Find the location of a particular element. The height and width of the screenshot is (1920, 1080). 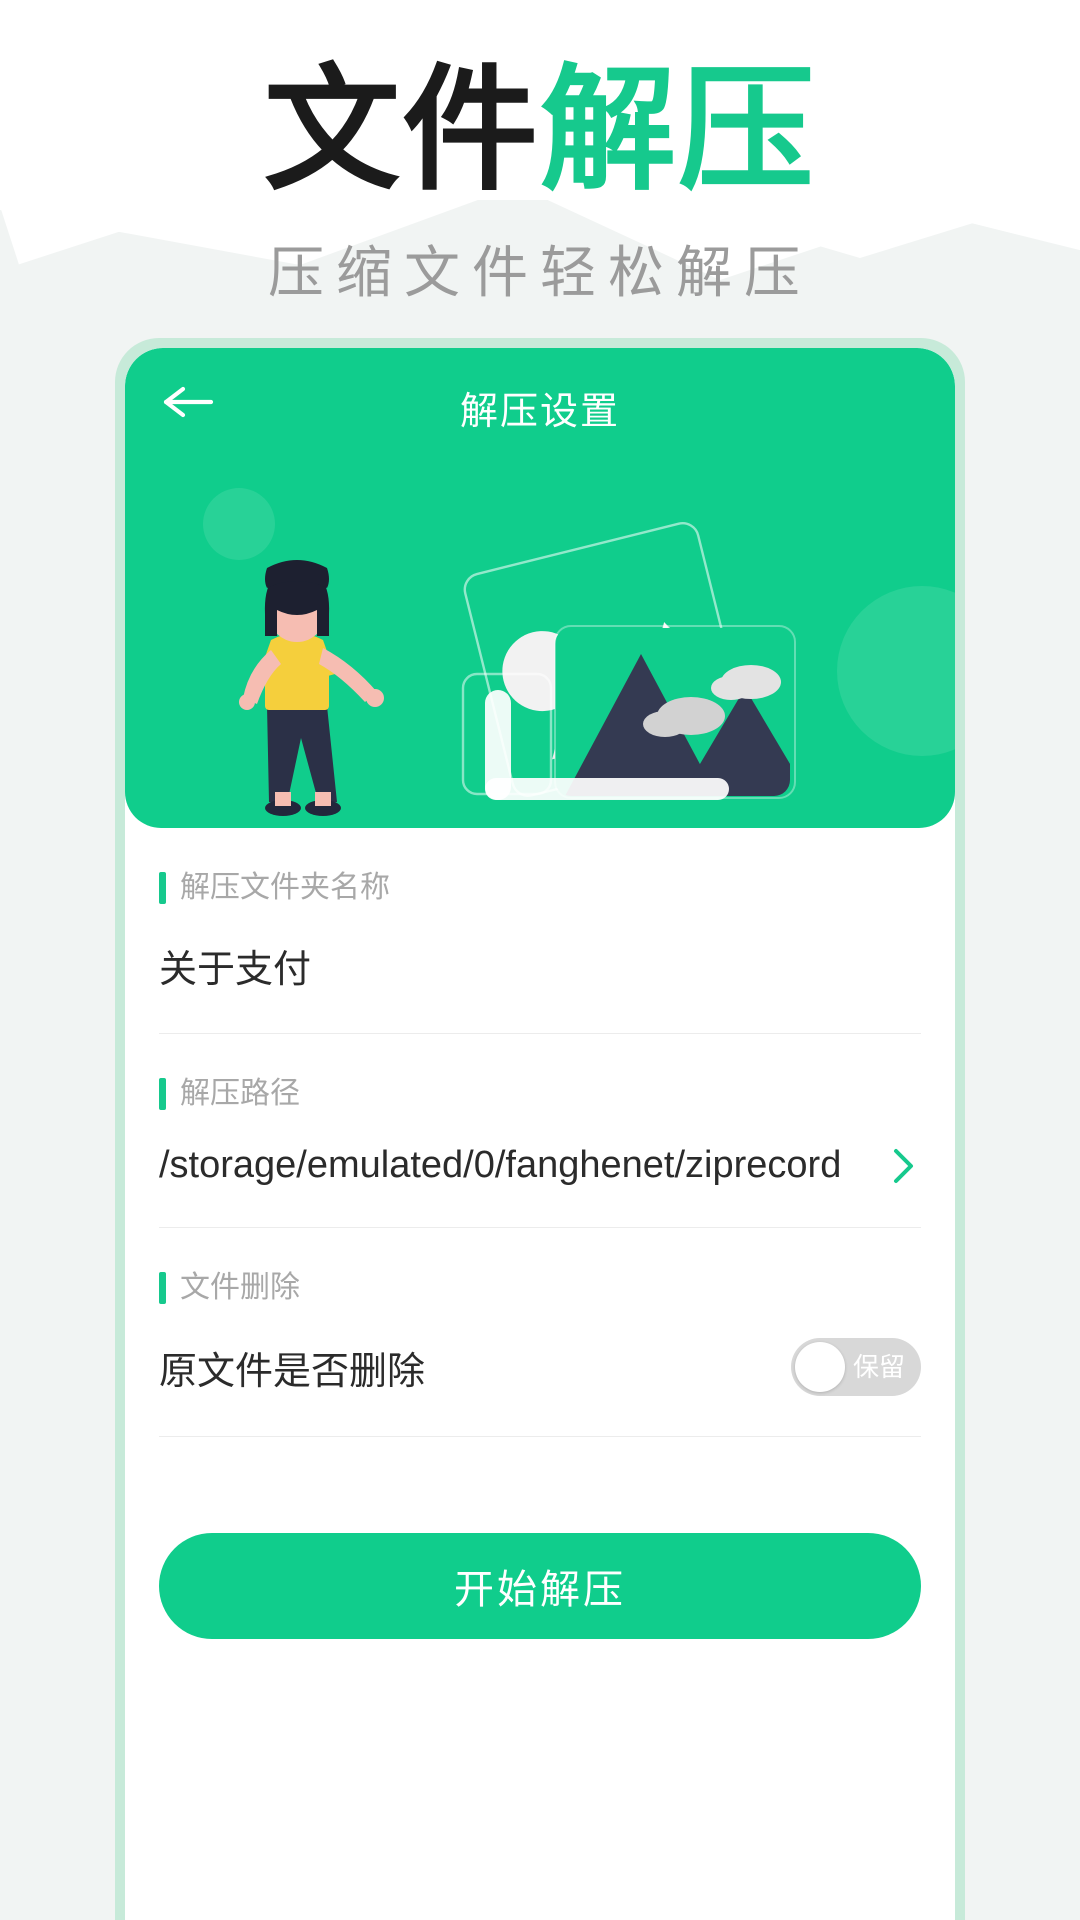

field-file-deletion-label-row: 文件删除 is located at coordinates (540, 1288).